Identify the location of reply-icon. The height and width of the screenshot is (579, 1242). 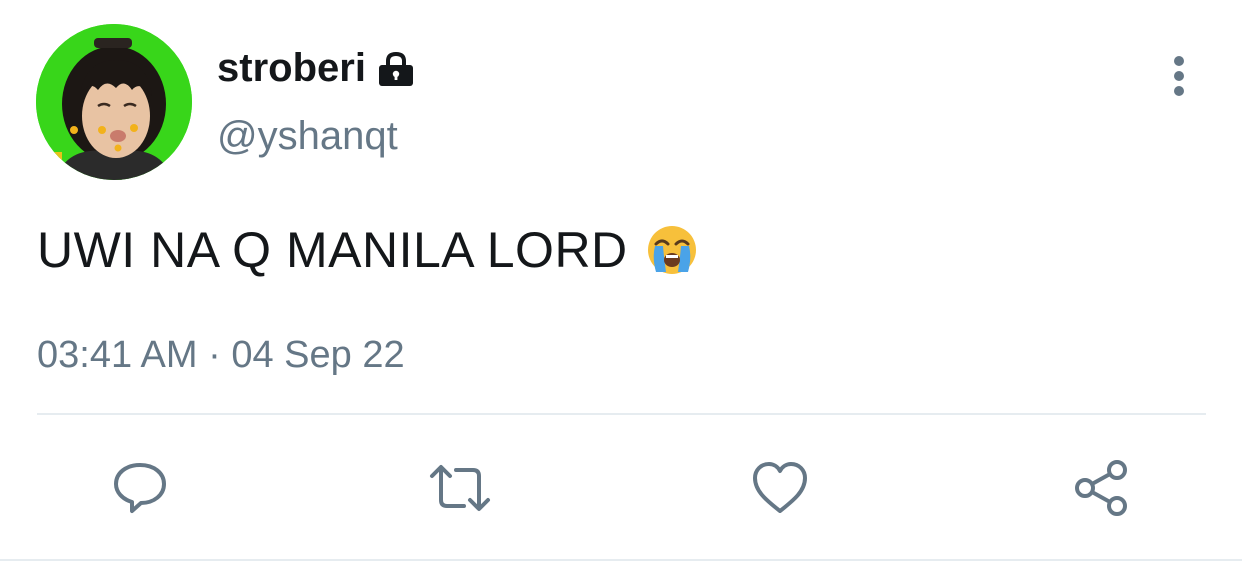
(140, 488).